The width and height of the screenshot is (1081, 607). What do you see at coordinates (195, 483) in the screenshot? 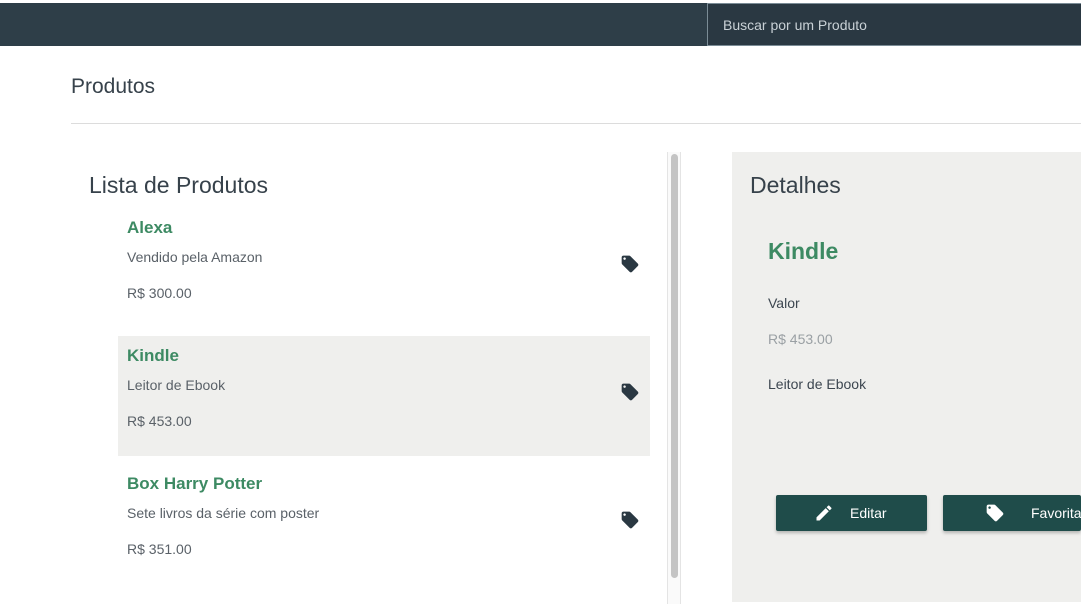
I see `product-name: Box Harry Potter` at bounding box center [195, 483].